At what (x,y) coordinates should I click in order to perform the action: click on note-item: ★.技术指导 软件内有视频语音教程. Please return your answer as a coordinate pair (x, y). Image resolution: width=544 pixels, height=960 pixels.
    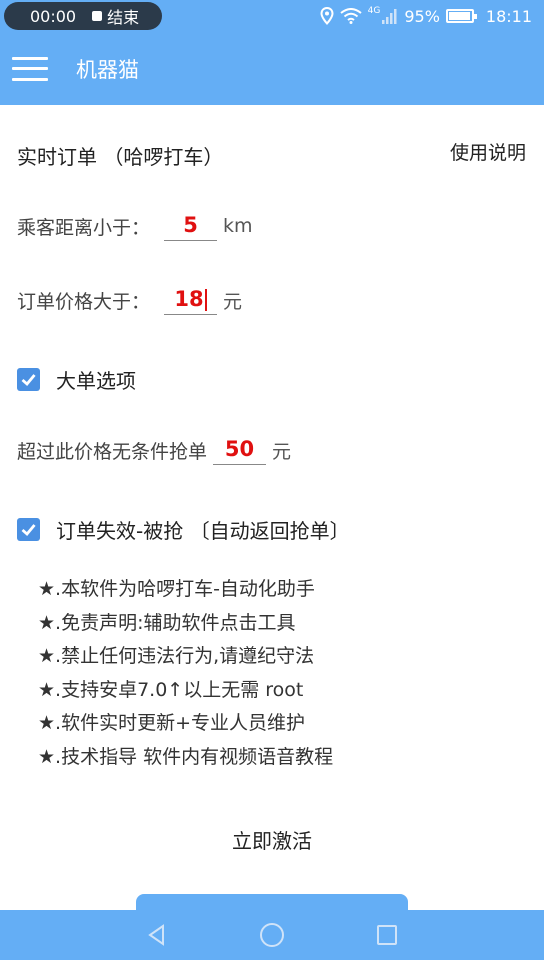
    Looking at the image, I should click on (186, 756).